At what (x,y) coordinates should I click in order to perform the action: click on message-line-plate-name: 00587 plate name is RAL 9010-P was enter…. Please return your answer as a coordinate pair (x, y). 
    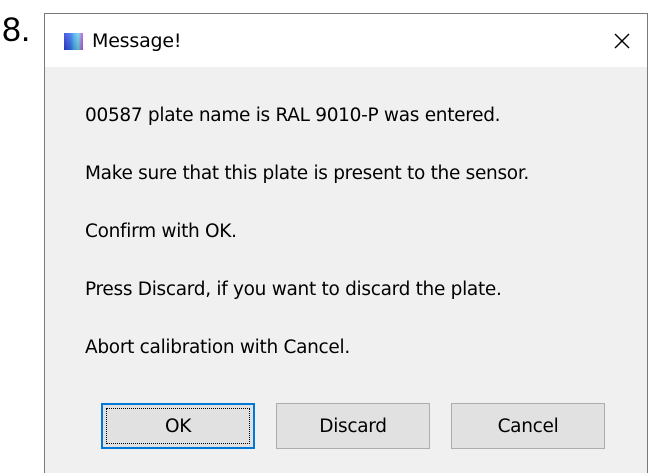
    Looking at the image, I should click on (293, 115).